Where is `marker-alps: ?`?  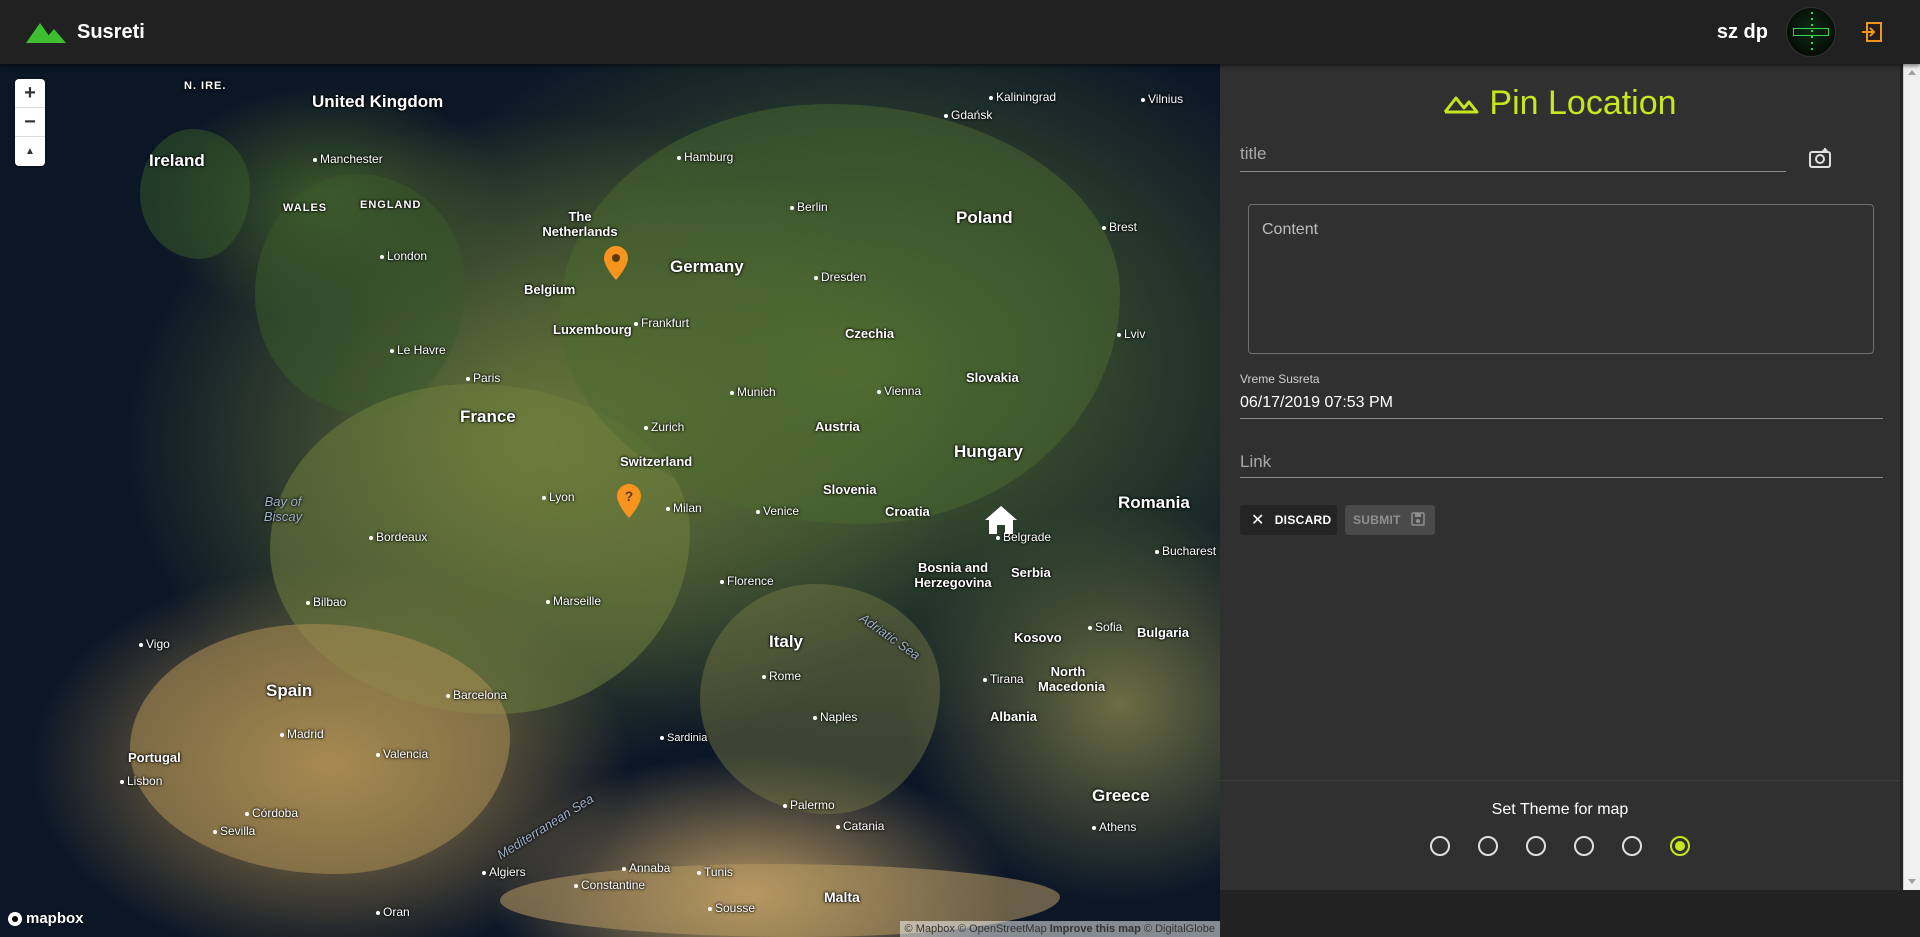
marker-alps: ? is located at coordinates (629, 503).